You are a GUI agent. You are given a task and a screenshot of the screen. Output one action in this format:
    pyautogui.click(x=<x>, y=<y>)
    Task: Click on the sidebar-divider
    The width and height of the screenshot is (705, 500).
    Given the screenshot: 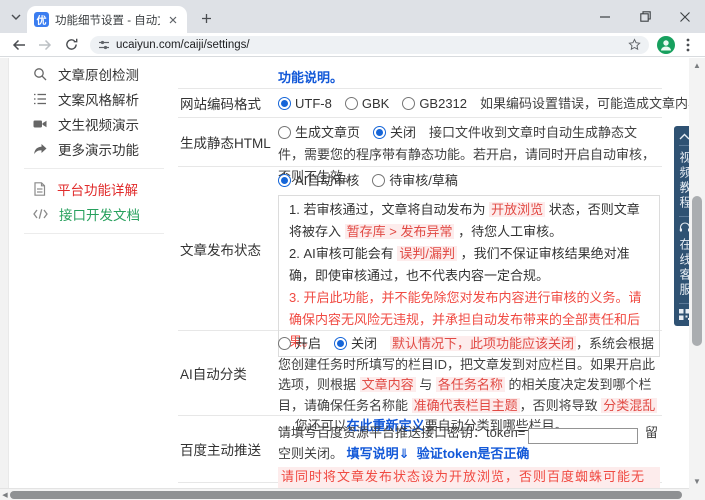 What is the action you would take?
    pyautogui.click(x=94, y=168)
    